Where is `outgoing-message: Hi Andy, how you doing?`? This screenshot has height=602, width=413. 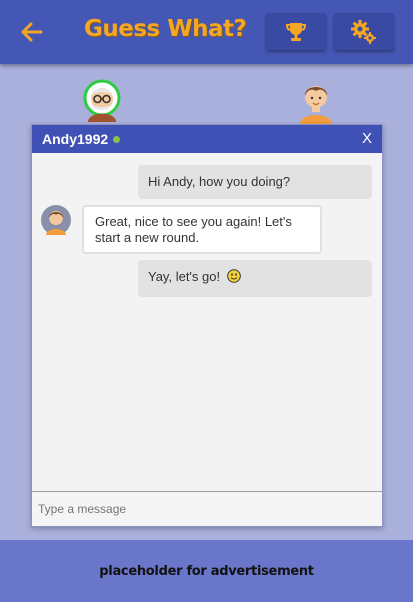 outgoing-message: Hi Andy, how you doing? is located at coordinates (255, 182).